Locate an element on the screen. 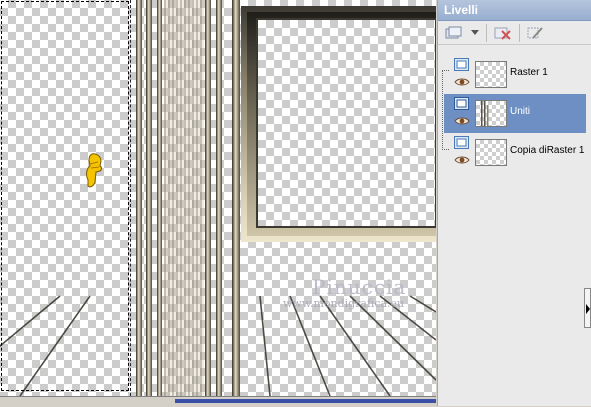 The height and width of the screenshot is (407, 591). delete-layer-button is located at coordinates (503, 33).